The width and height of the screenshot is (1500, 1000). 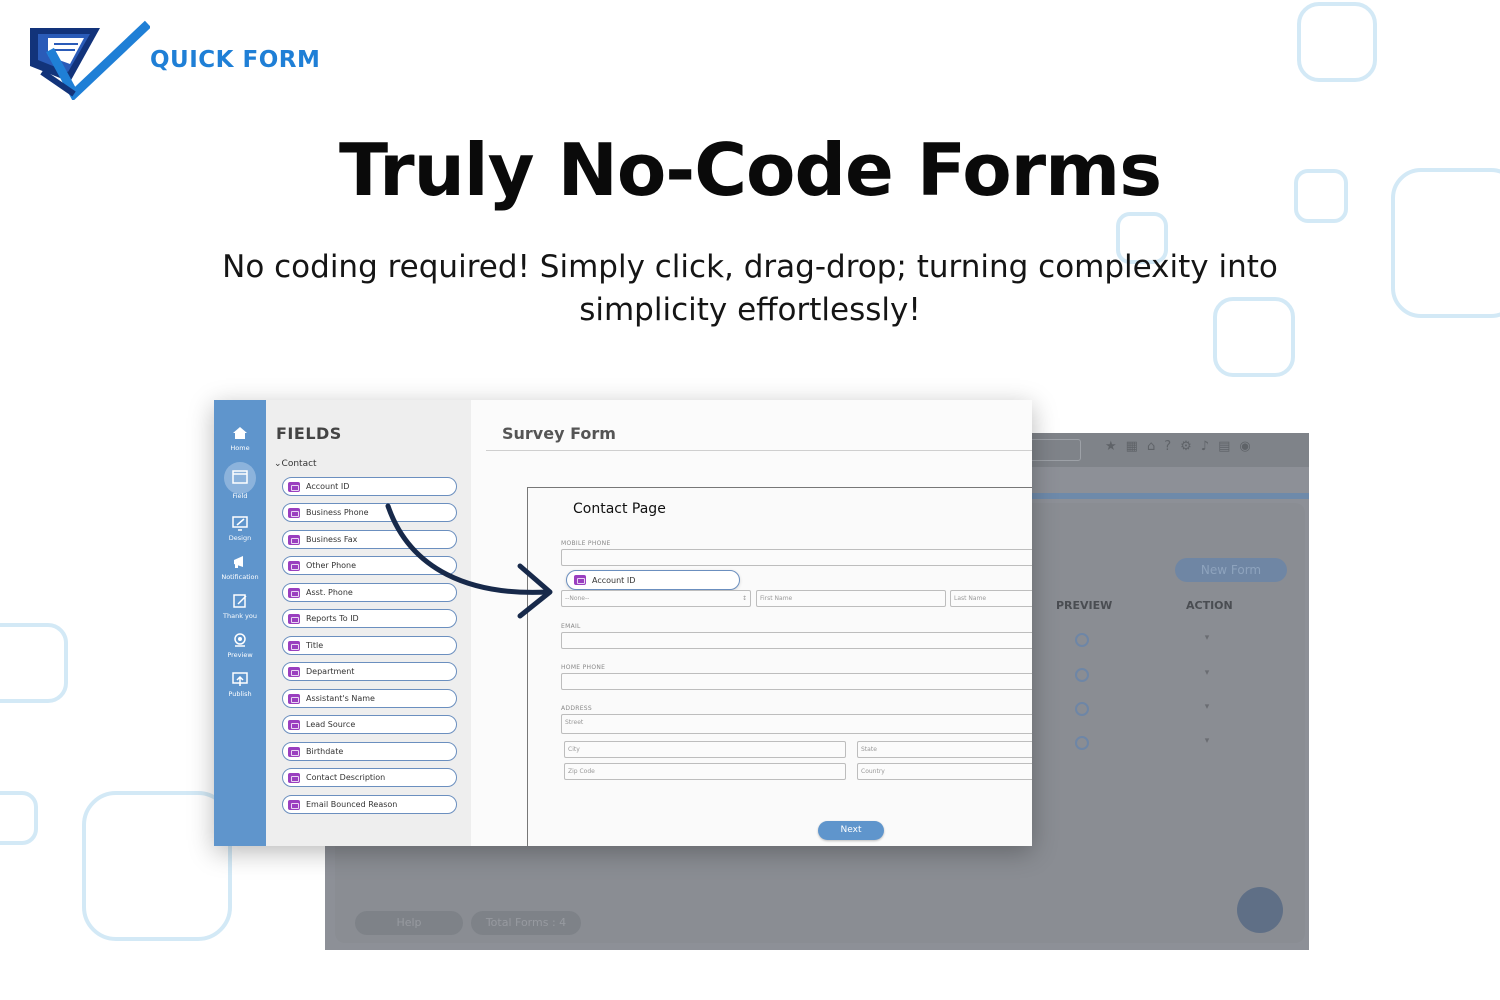 I want to click on field-item-label: Birthdate, so click(x=325, y=751).